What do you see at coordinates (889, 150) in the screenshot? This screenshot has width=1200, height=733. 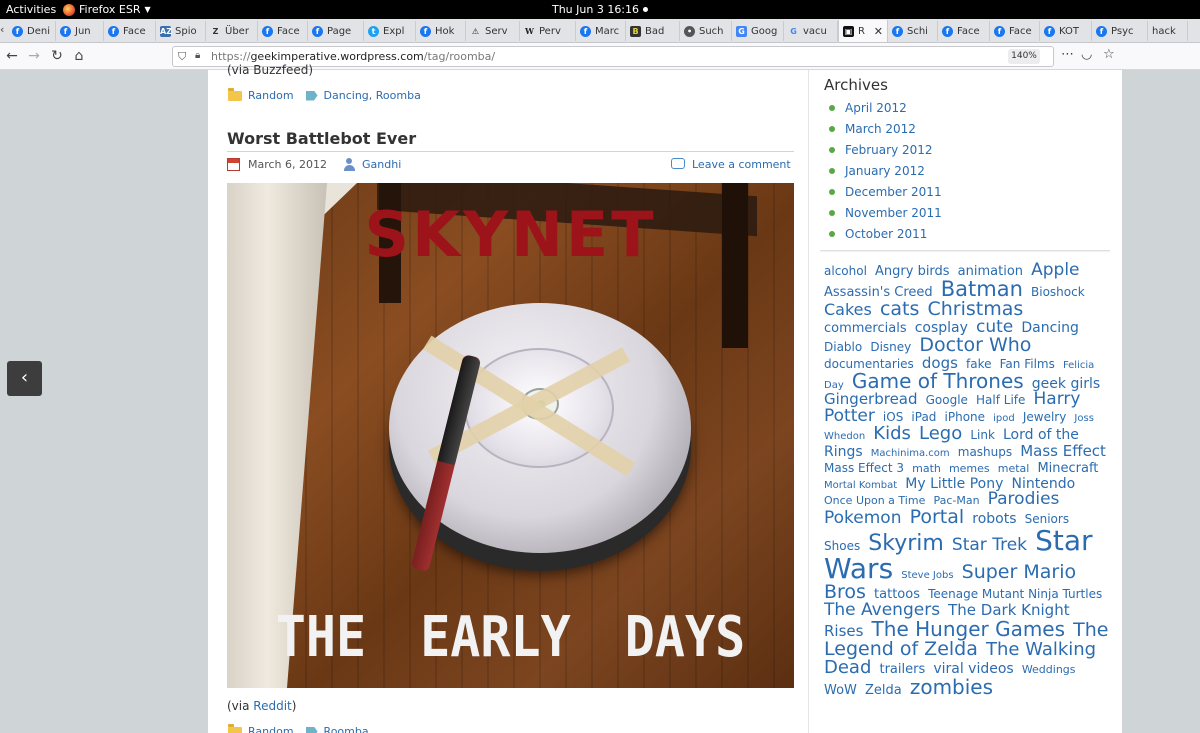 I see `archive-link: February 2012` at bounding box center [889, 150].